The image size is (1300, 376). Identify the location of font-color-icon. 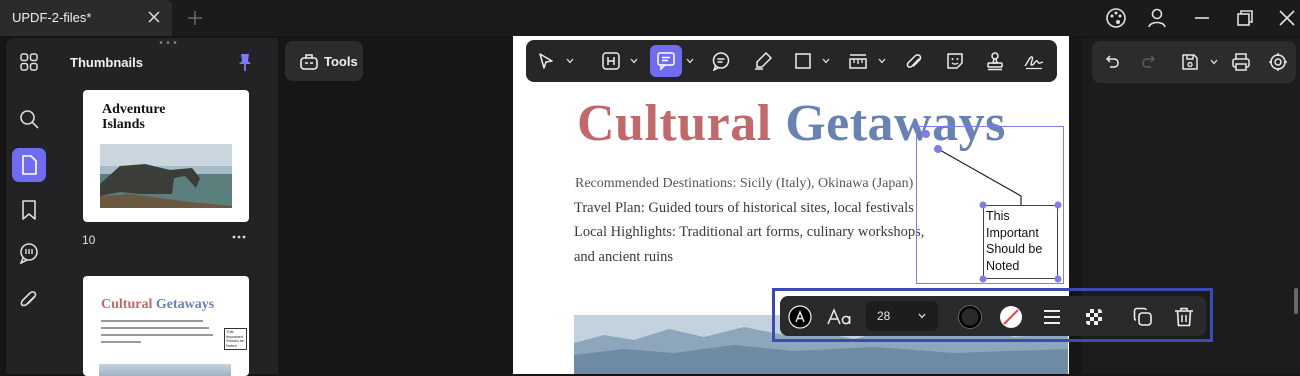
(800, 317).